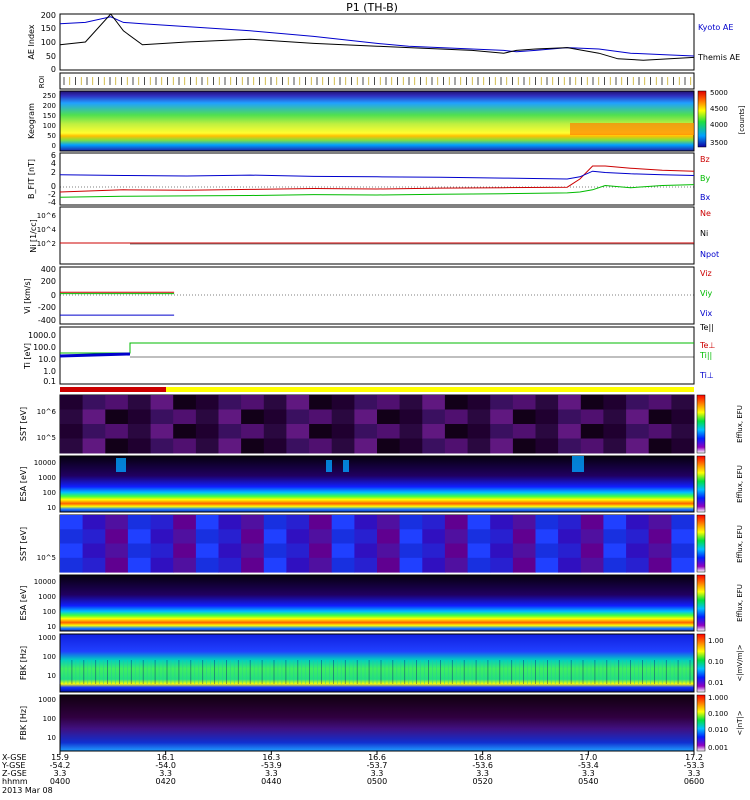 The width and height of the screenshot is (750, 800). Describe the element at coordinates (718, 714) in the screenshot. I see `fbk2-cbar-tick-2: 0.100` at that location.